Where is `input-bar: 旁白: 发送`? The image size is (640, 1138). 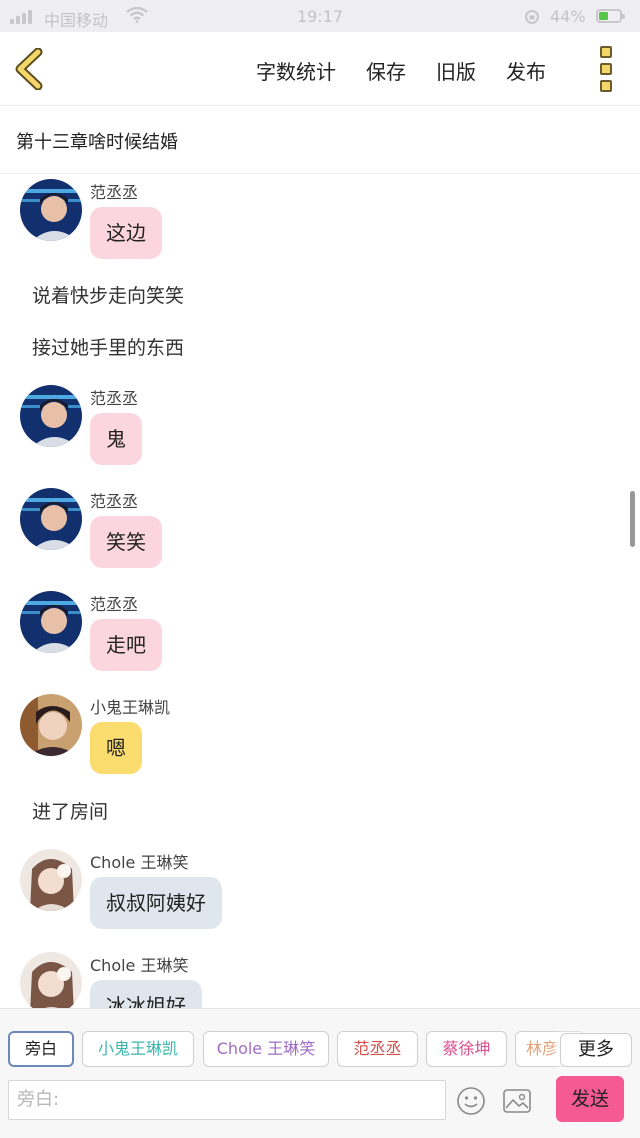 input-bar: 旁白: 发送 is located at coordinates (320, 1107).